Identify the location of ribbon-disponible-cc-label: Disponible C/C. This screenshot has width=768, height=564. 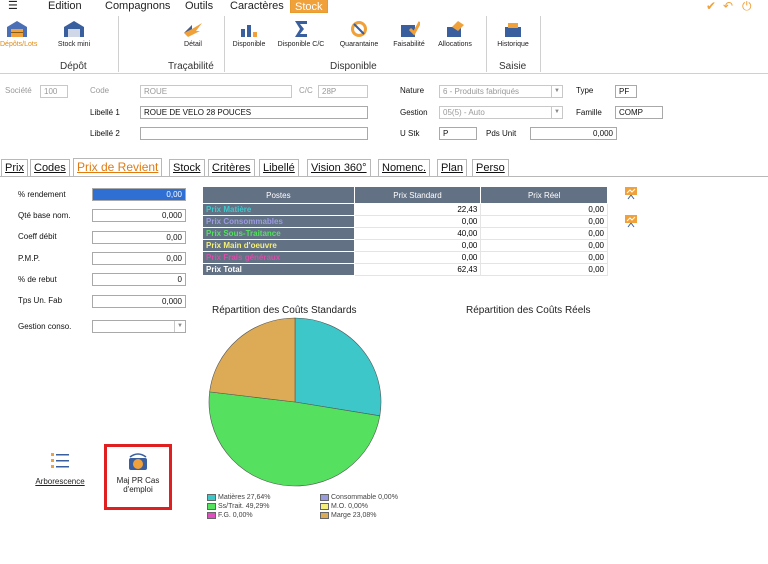
(301, 44).